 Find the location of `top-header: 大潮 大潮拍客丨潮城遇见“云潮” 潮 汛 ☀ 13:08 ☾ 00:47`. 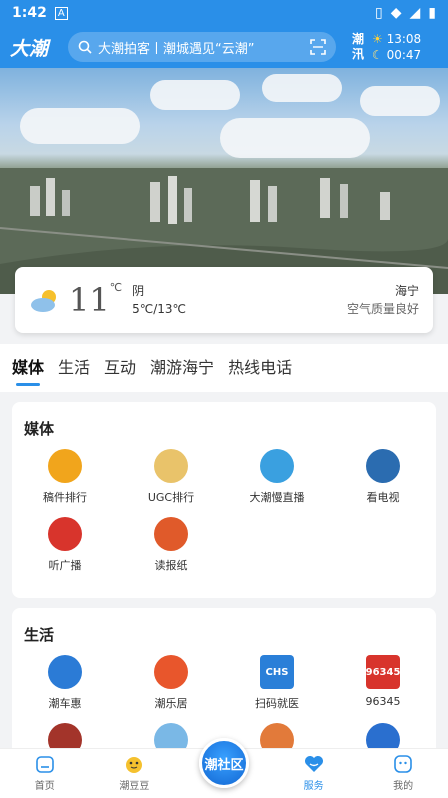

top-header: 大潮 大潮拍客丨潮城遇见“云潮” 潮 汛 ☀ 13:08 ☾ 00:47 is located at coordinates (224, 47).